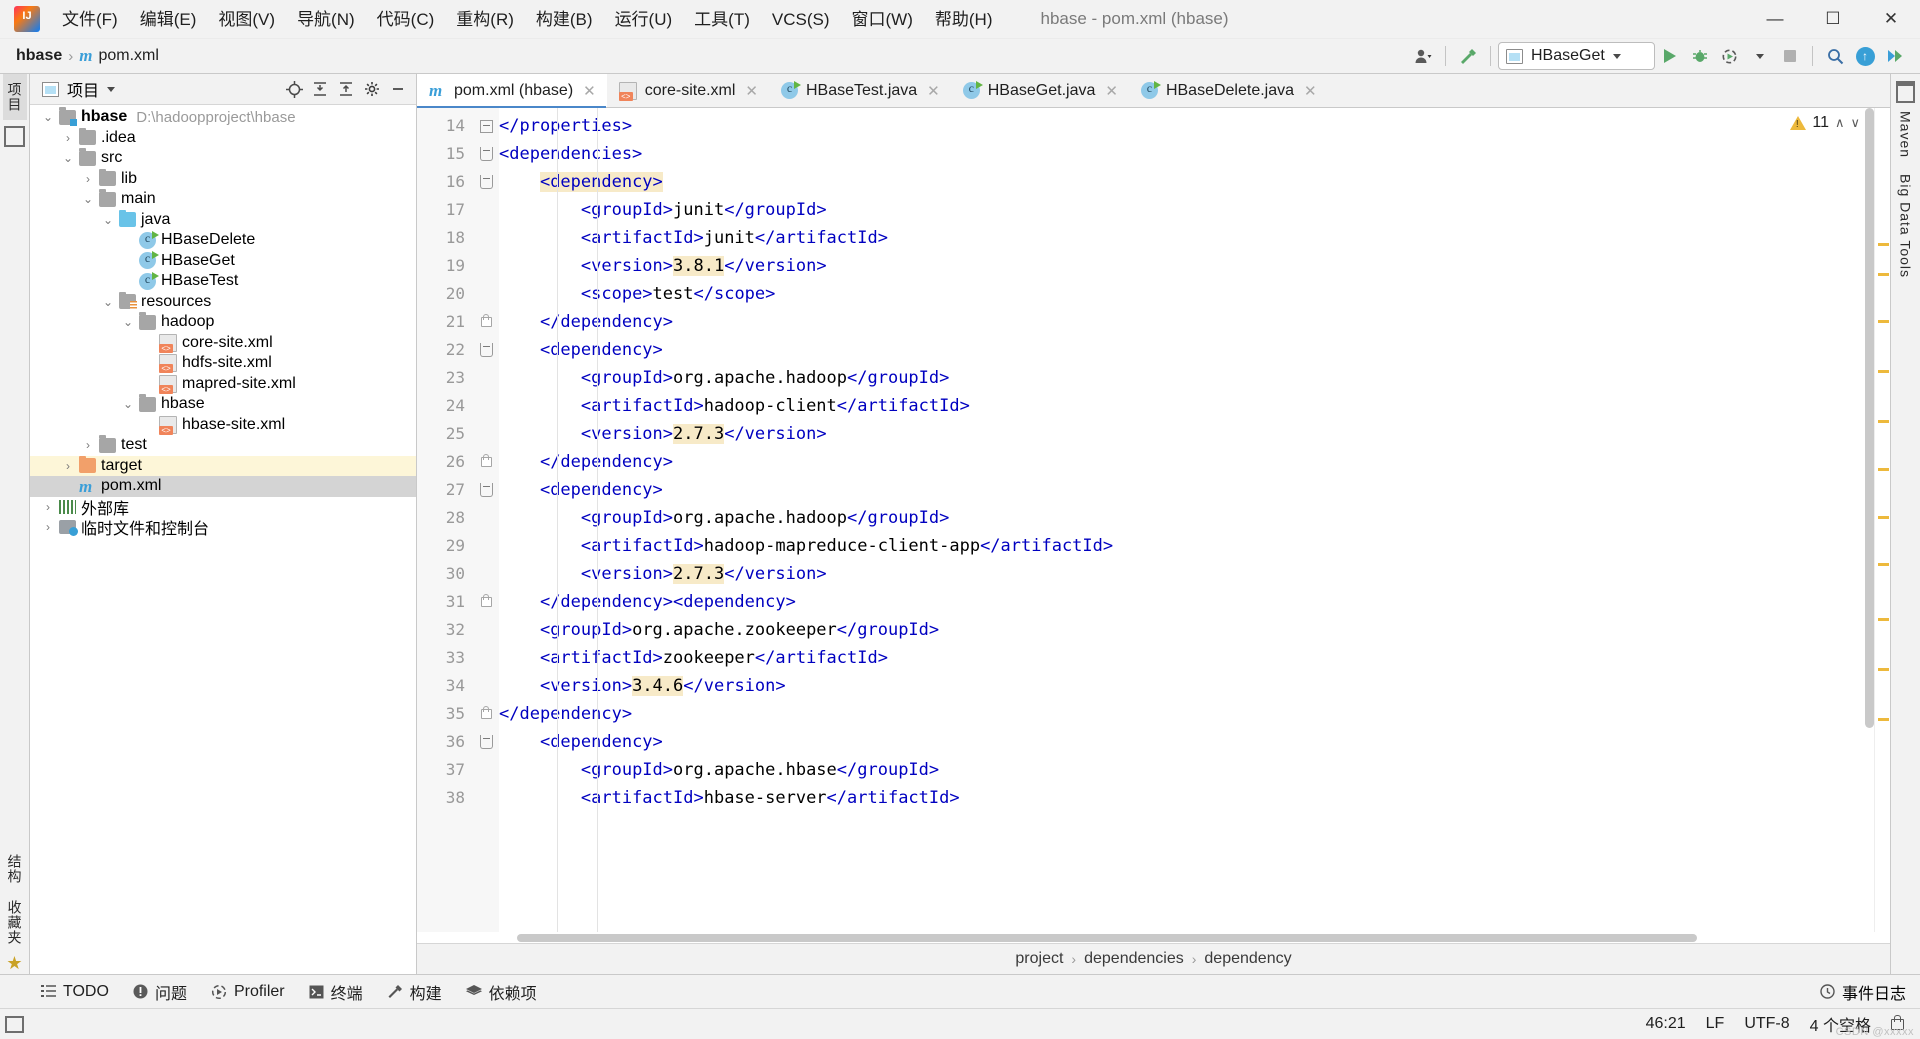 This screenshot has width=1920, height=1039. Describe the element at coordinates (223, 240) in the screenshot. I see `tree-node-hbasedelete: ›HBaseDelete` at that location.